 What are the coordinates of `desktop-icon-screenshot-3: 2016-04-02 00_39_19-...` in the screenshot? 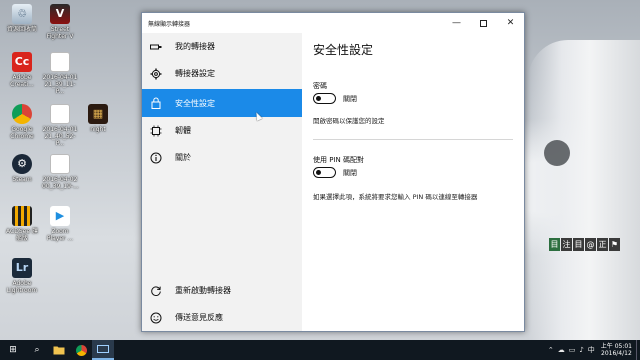 It's located at (60, 172).